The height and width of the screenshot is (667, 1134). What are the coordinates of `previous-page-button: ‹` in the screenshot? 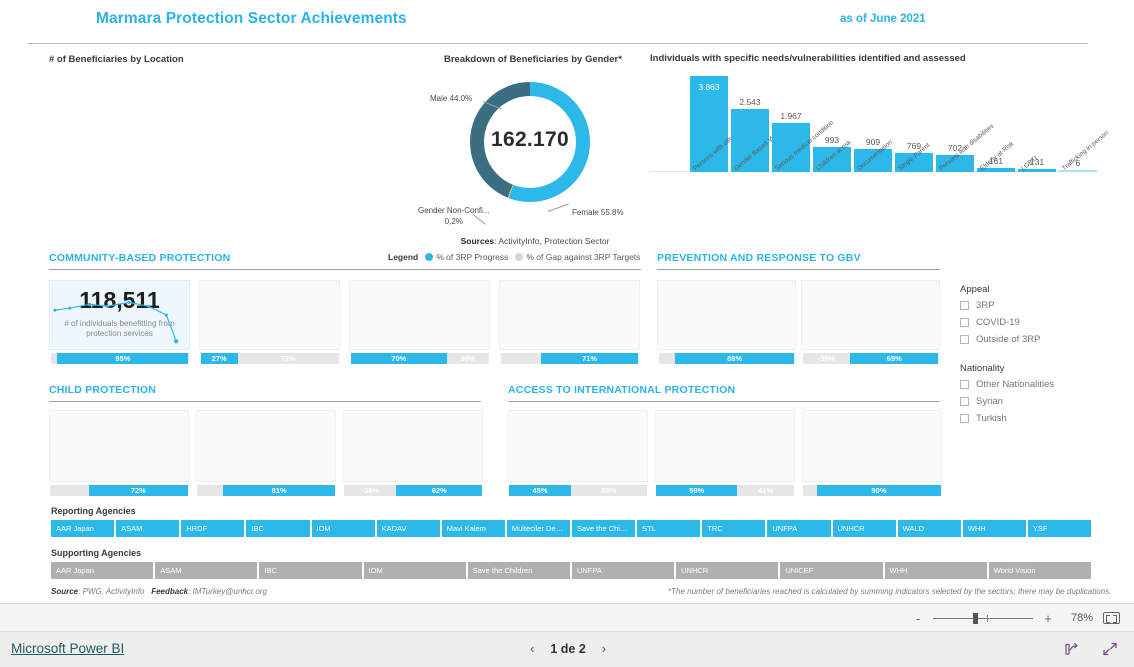 It's located at (532, 648).